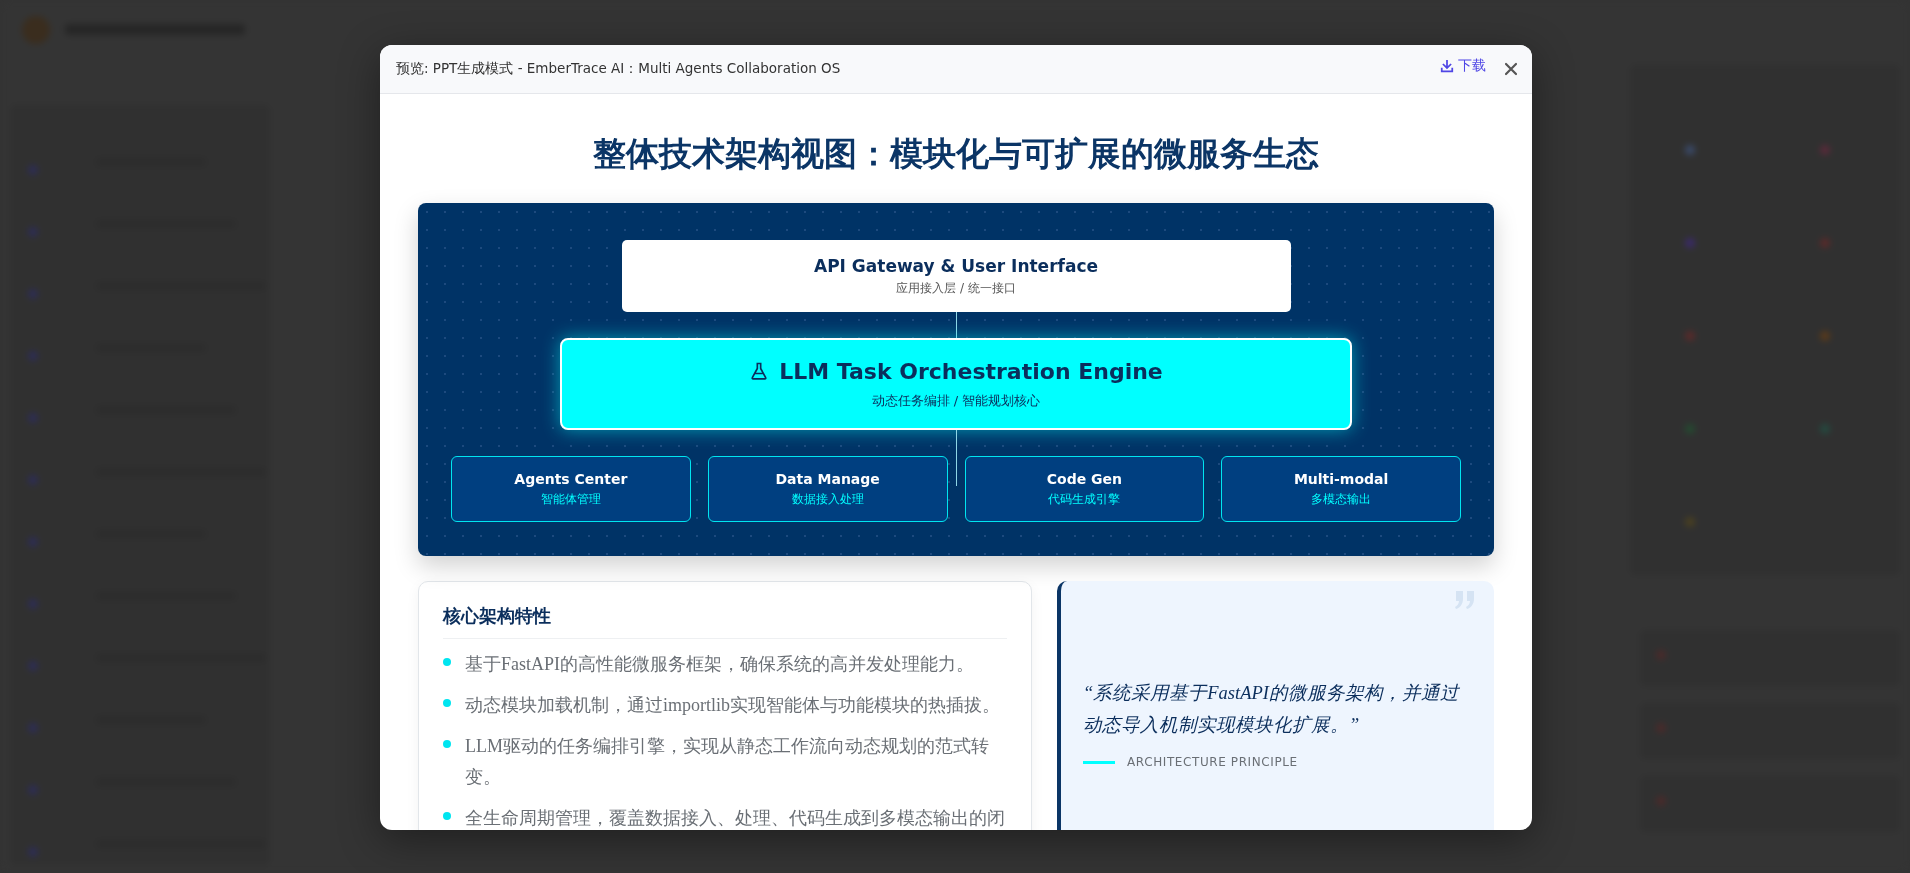  I want to click on flask-icon, so click(759, 371).